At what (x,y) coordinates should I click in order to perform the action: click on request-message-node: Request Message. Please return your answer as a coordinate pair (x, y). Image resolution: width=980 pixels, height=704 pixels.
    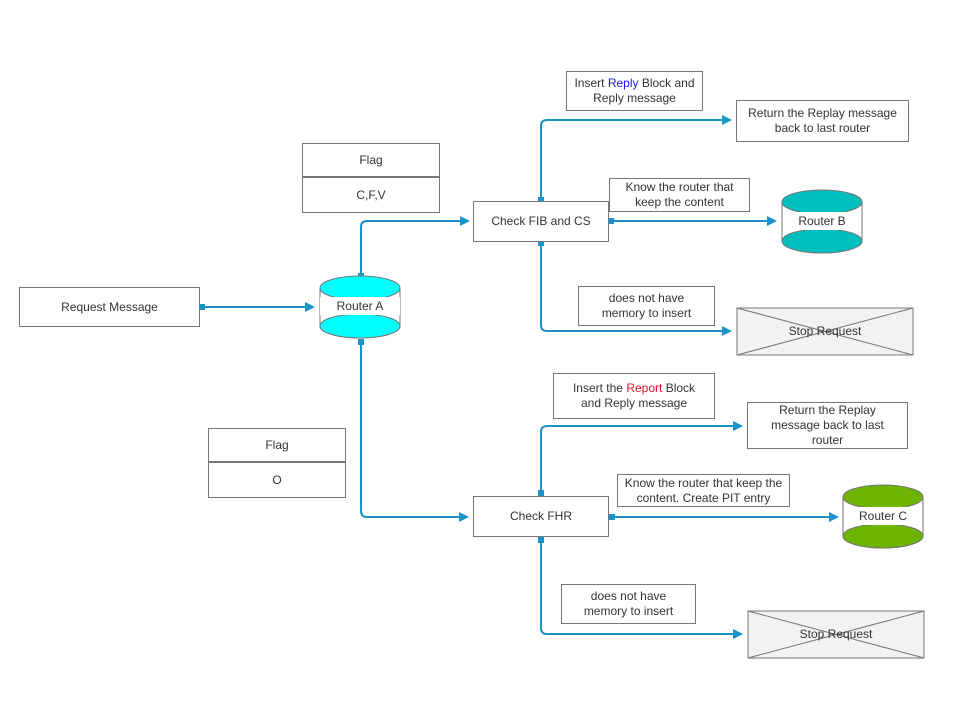
    Looking at the image, I should click on (109, 307).